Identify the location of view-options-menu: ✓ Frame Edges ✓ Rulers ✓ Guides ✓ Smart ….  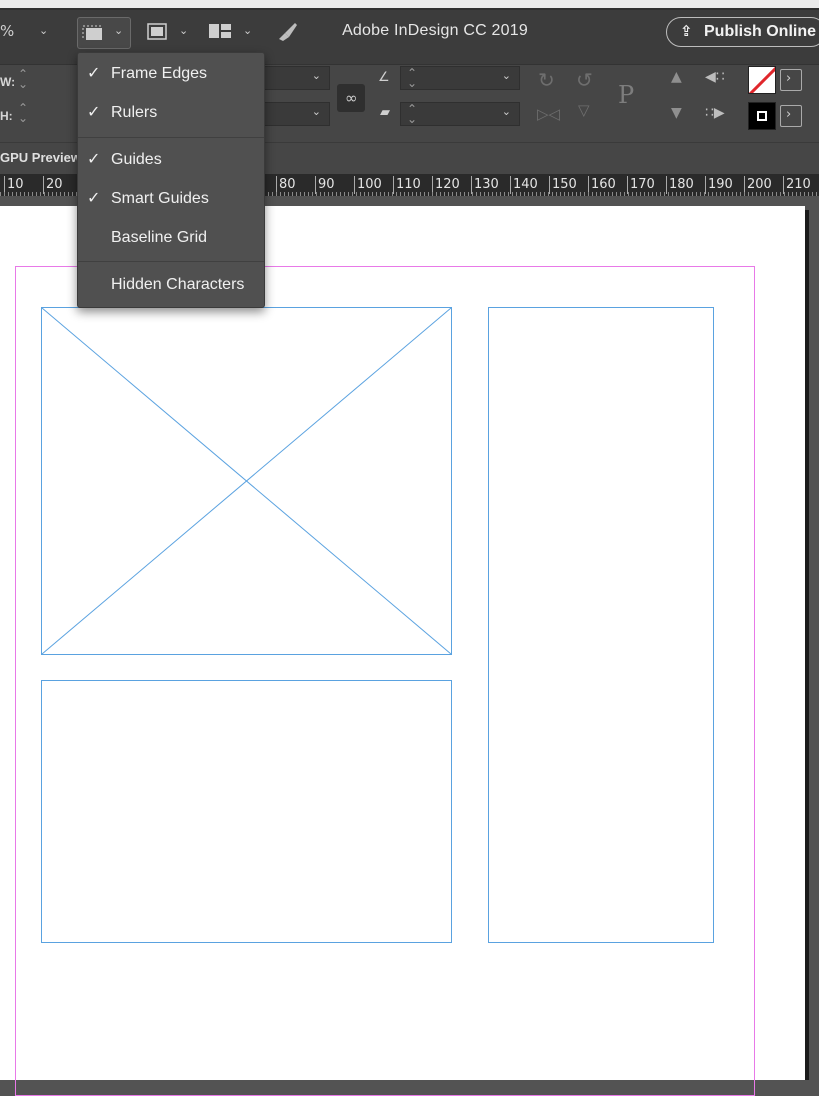
(171, 180).